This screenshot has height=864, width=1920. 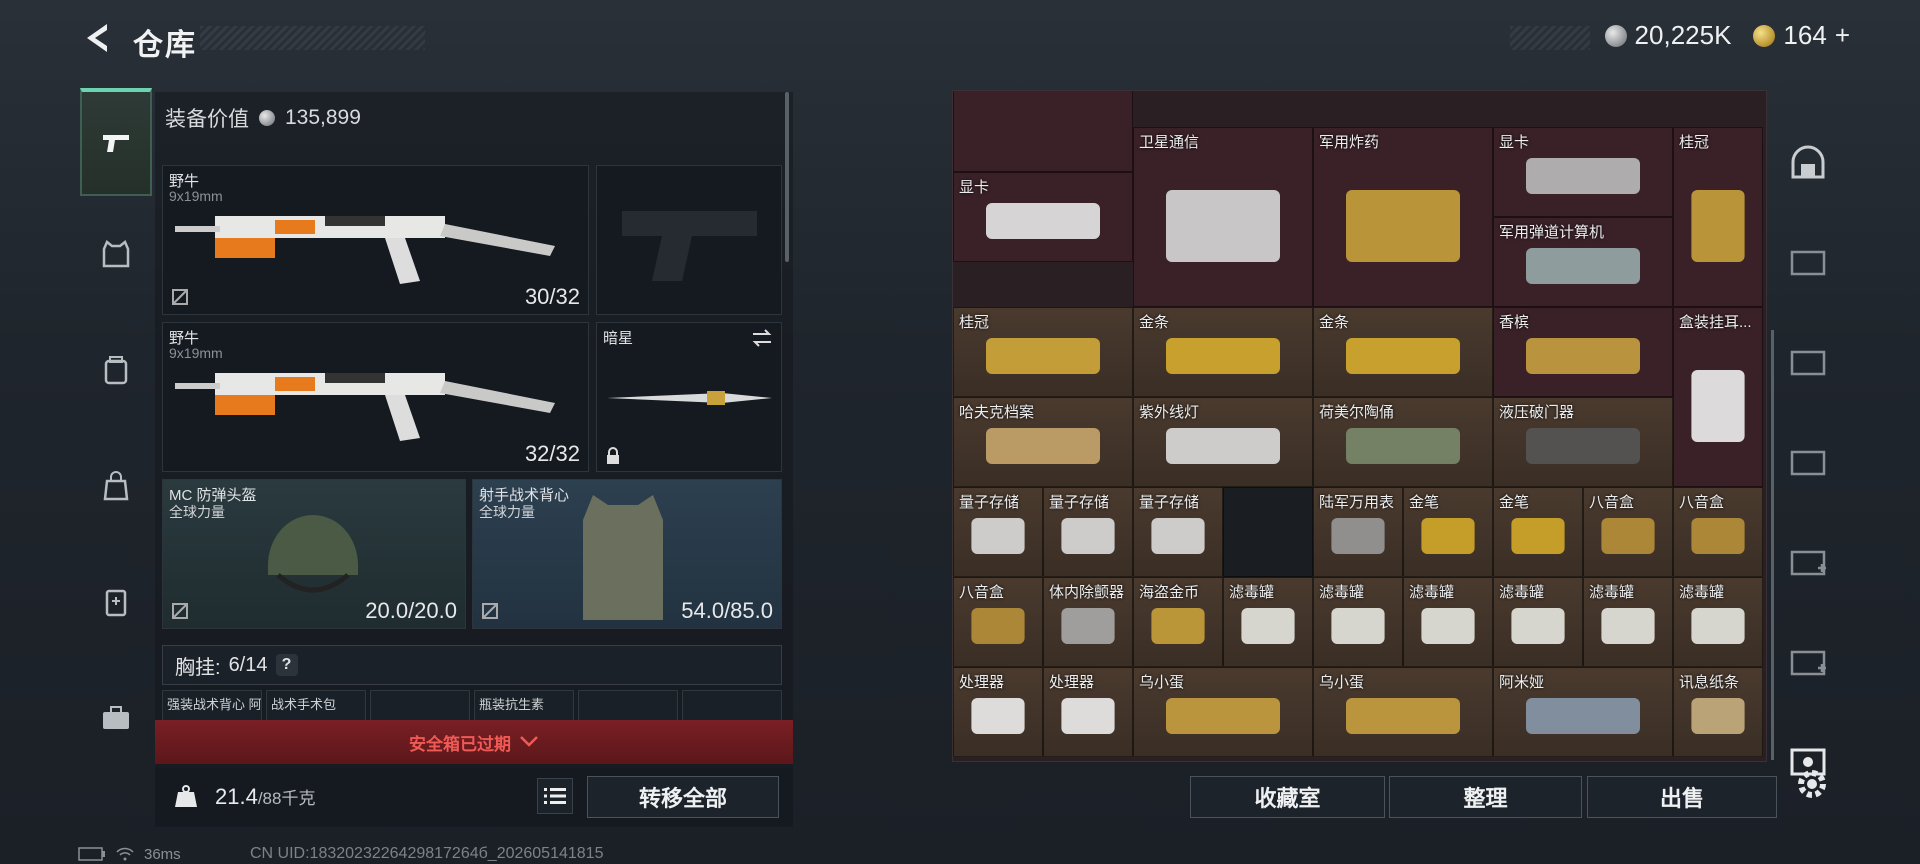 I want to click on add-gold-button: +, so click(x=1842, y=35).